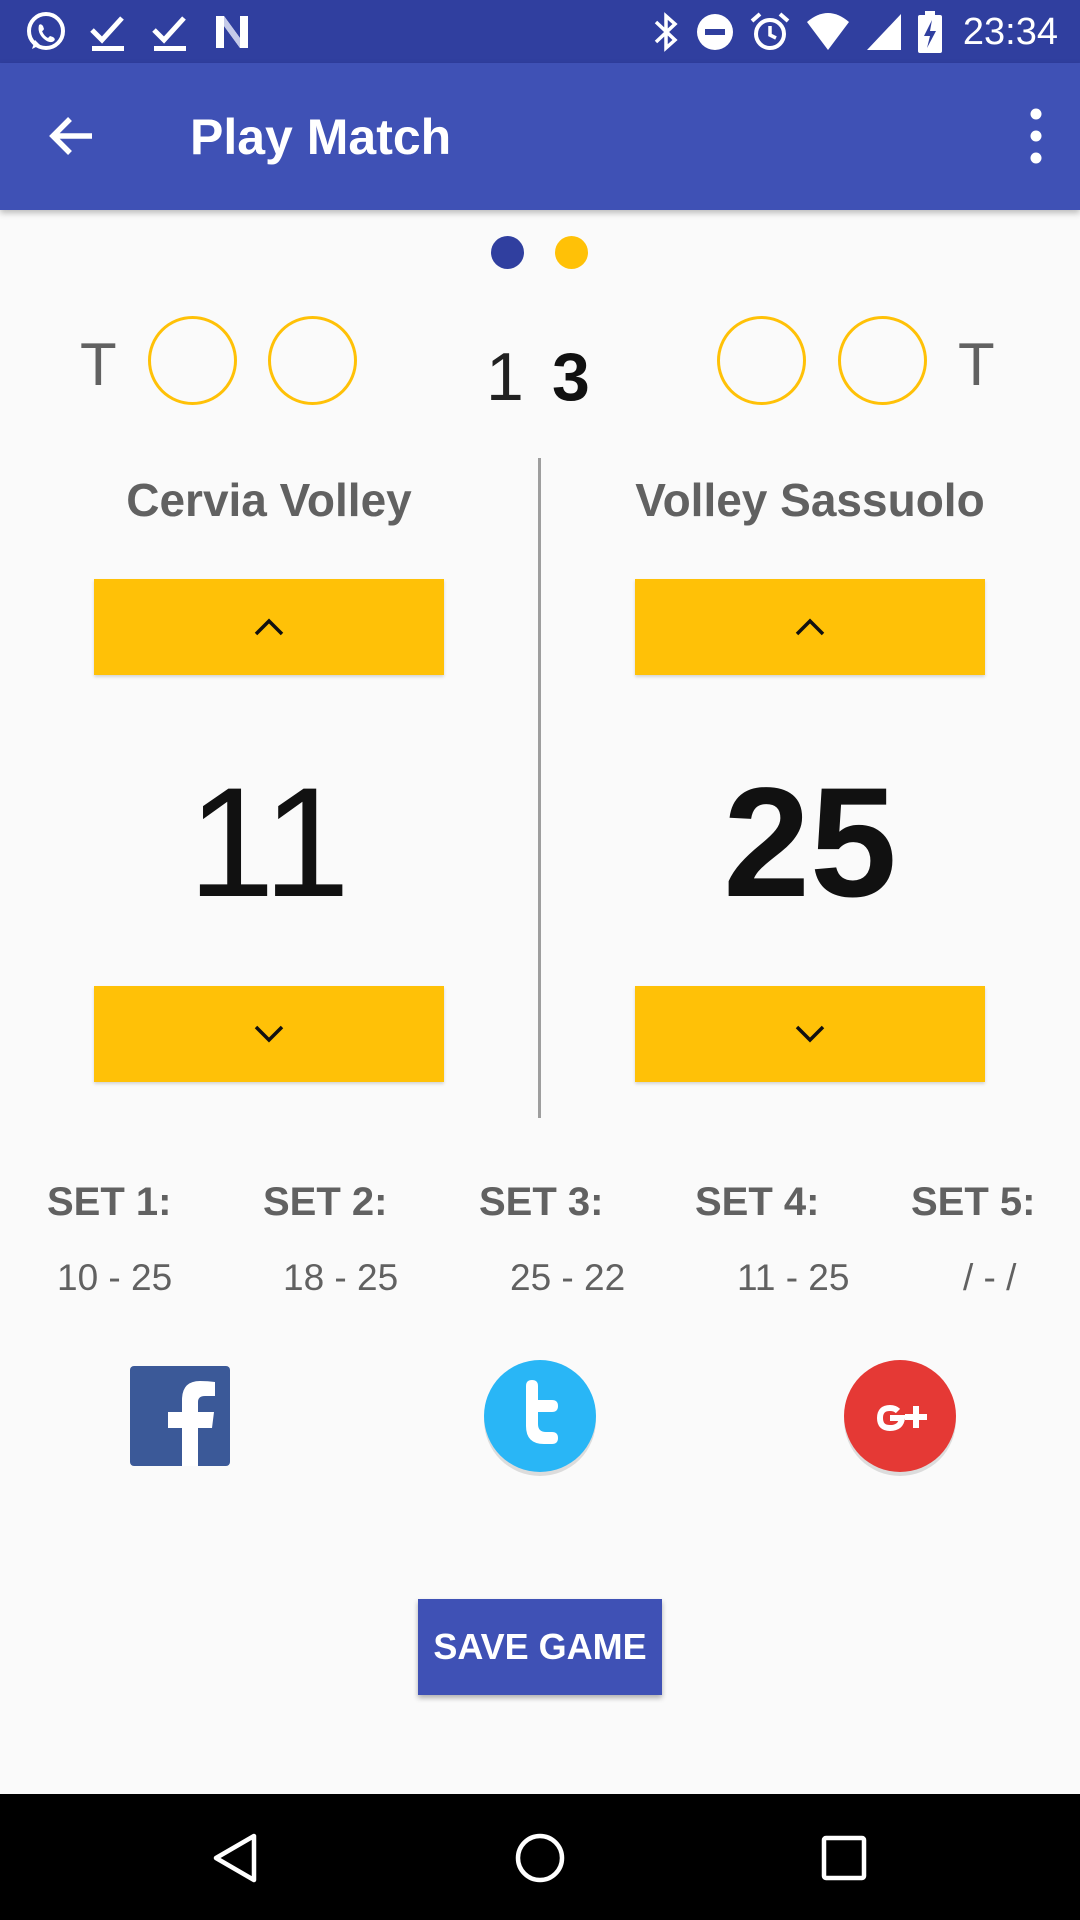 This screenshot has height=1920, width=1080. What do you see at coordinates (844, 1858) in the screenshot?
I see `recents-icon` at bounding box center [844, 1858].